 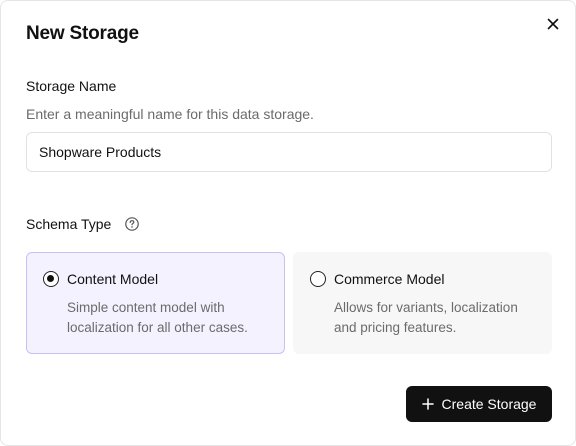 What do you see at coordinates (289, 152) in the screenshot?
I see `storage-name-input` at bounding box center [289, 152].